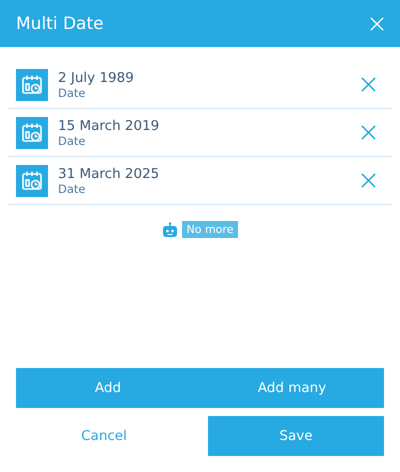 This screenshot has width=400, height=472. I want to click on action-button: Add, so click(108, 388).